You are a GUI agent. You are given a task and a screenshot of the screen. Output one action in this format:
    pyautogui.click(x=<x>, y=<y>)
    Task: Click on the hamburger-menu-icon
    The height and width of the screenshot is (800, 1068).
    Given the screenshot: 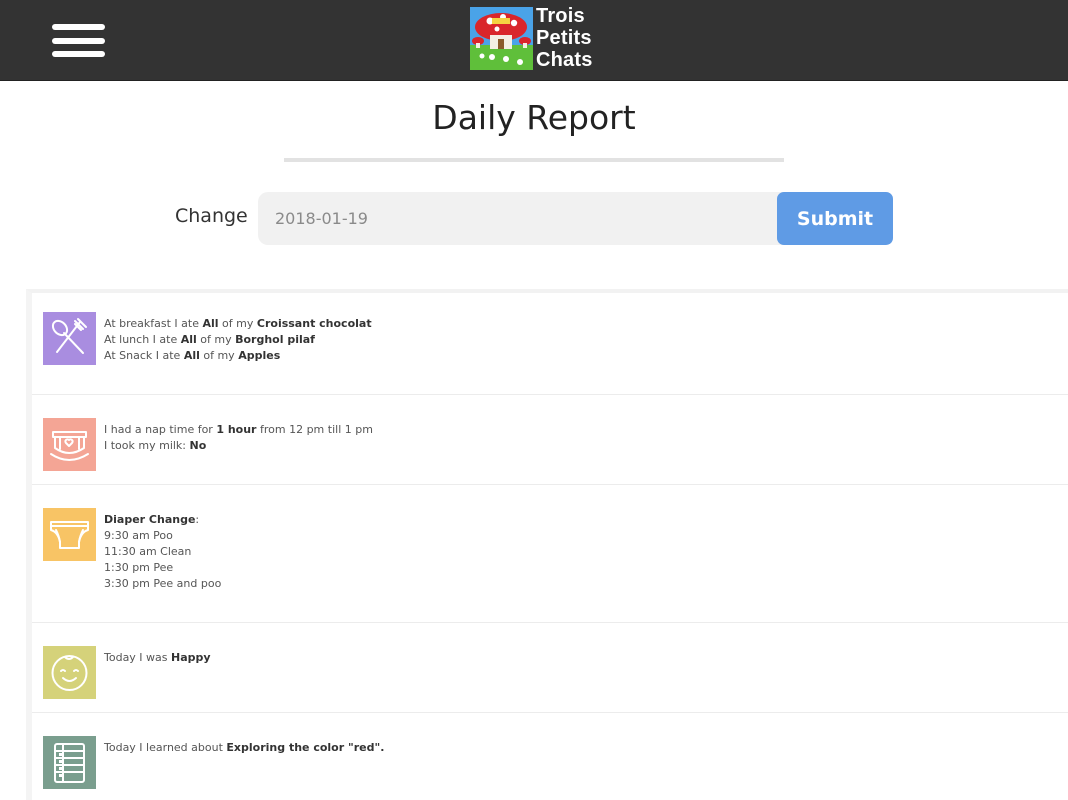 What is the action you would take?
    pyautogui.click(x=78, y=41)
    